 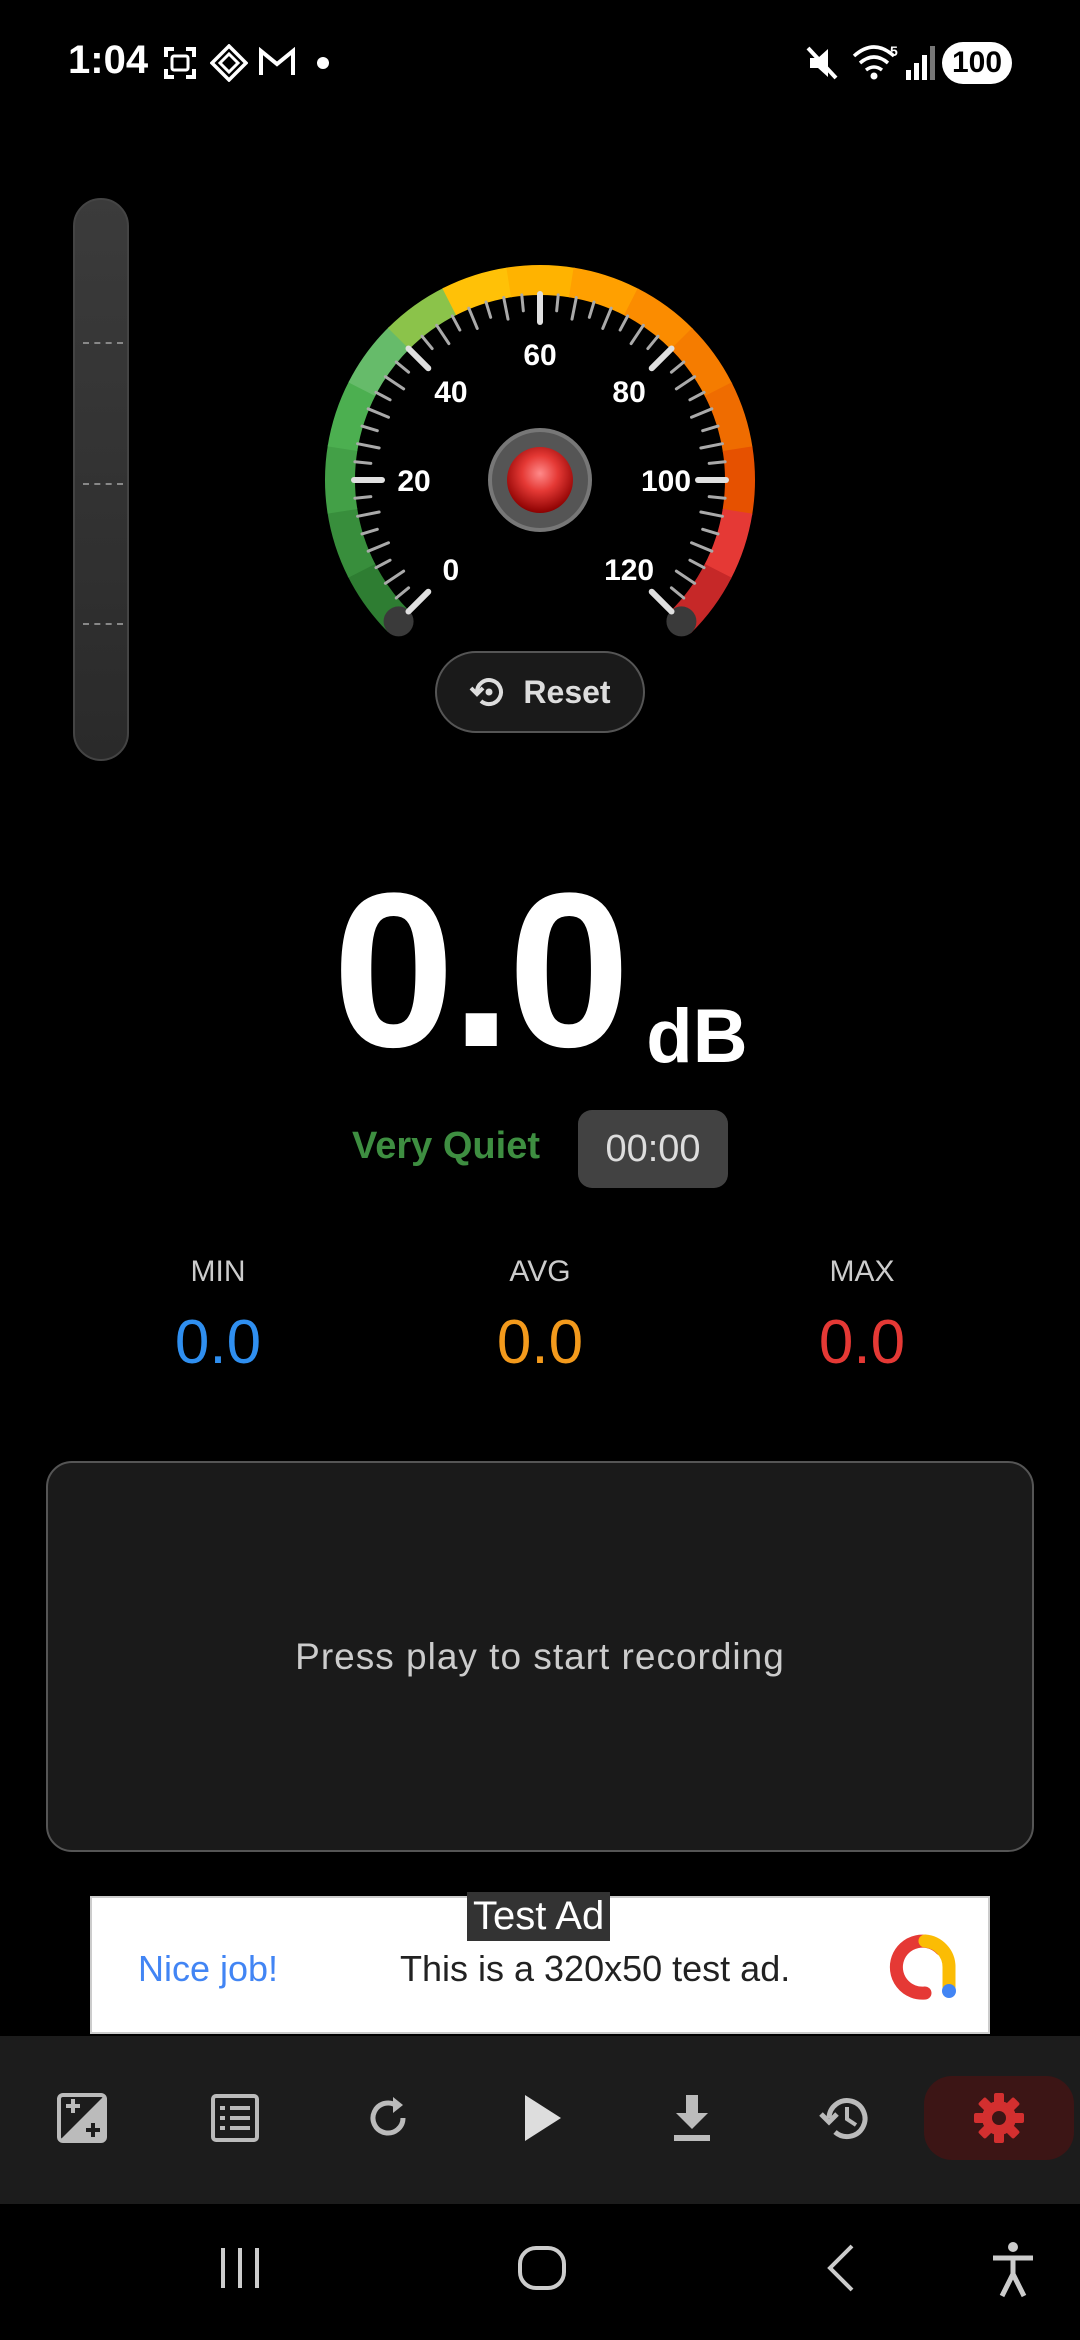 I want to click on max-label: MAX, so click(x=862, y=1271).